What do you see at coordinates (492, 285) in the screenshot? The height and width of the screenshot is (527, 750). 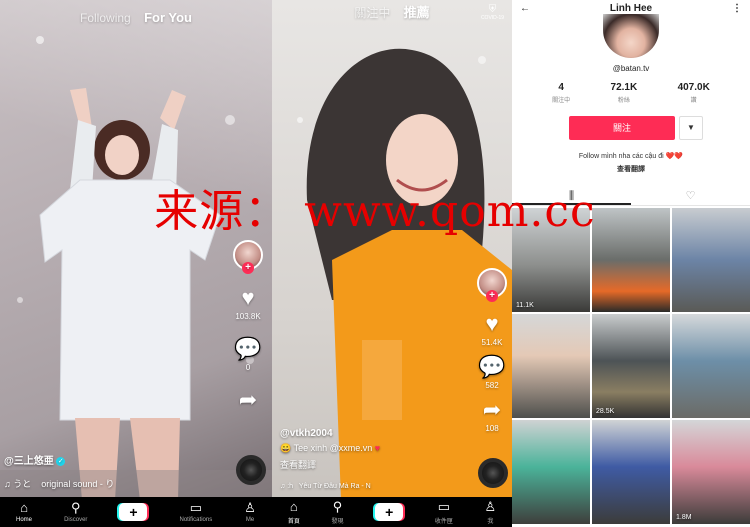 I see `creator-avatar-2: +` at bounding box center [492, 285].